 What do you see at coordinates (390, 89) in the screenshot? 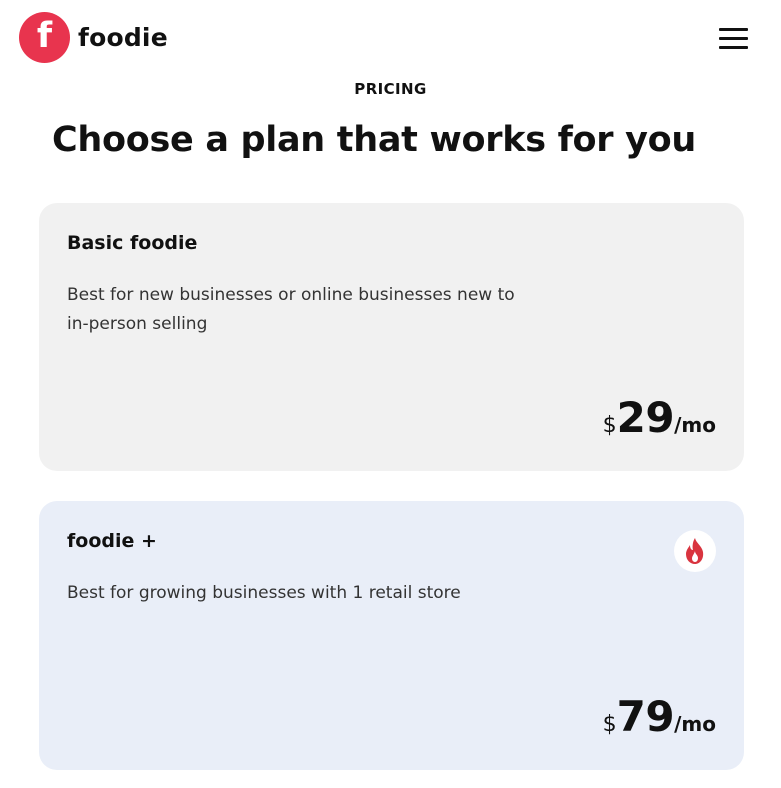
I see `section-eyebrow: PRICING` at bounding box center [390, 89].